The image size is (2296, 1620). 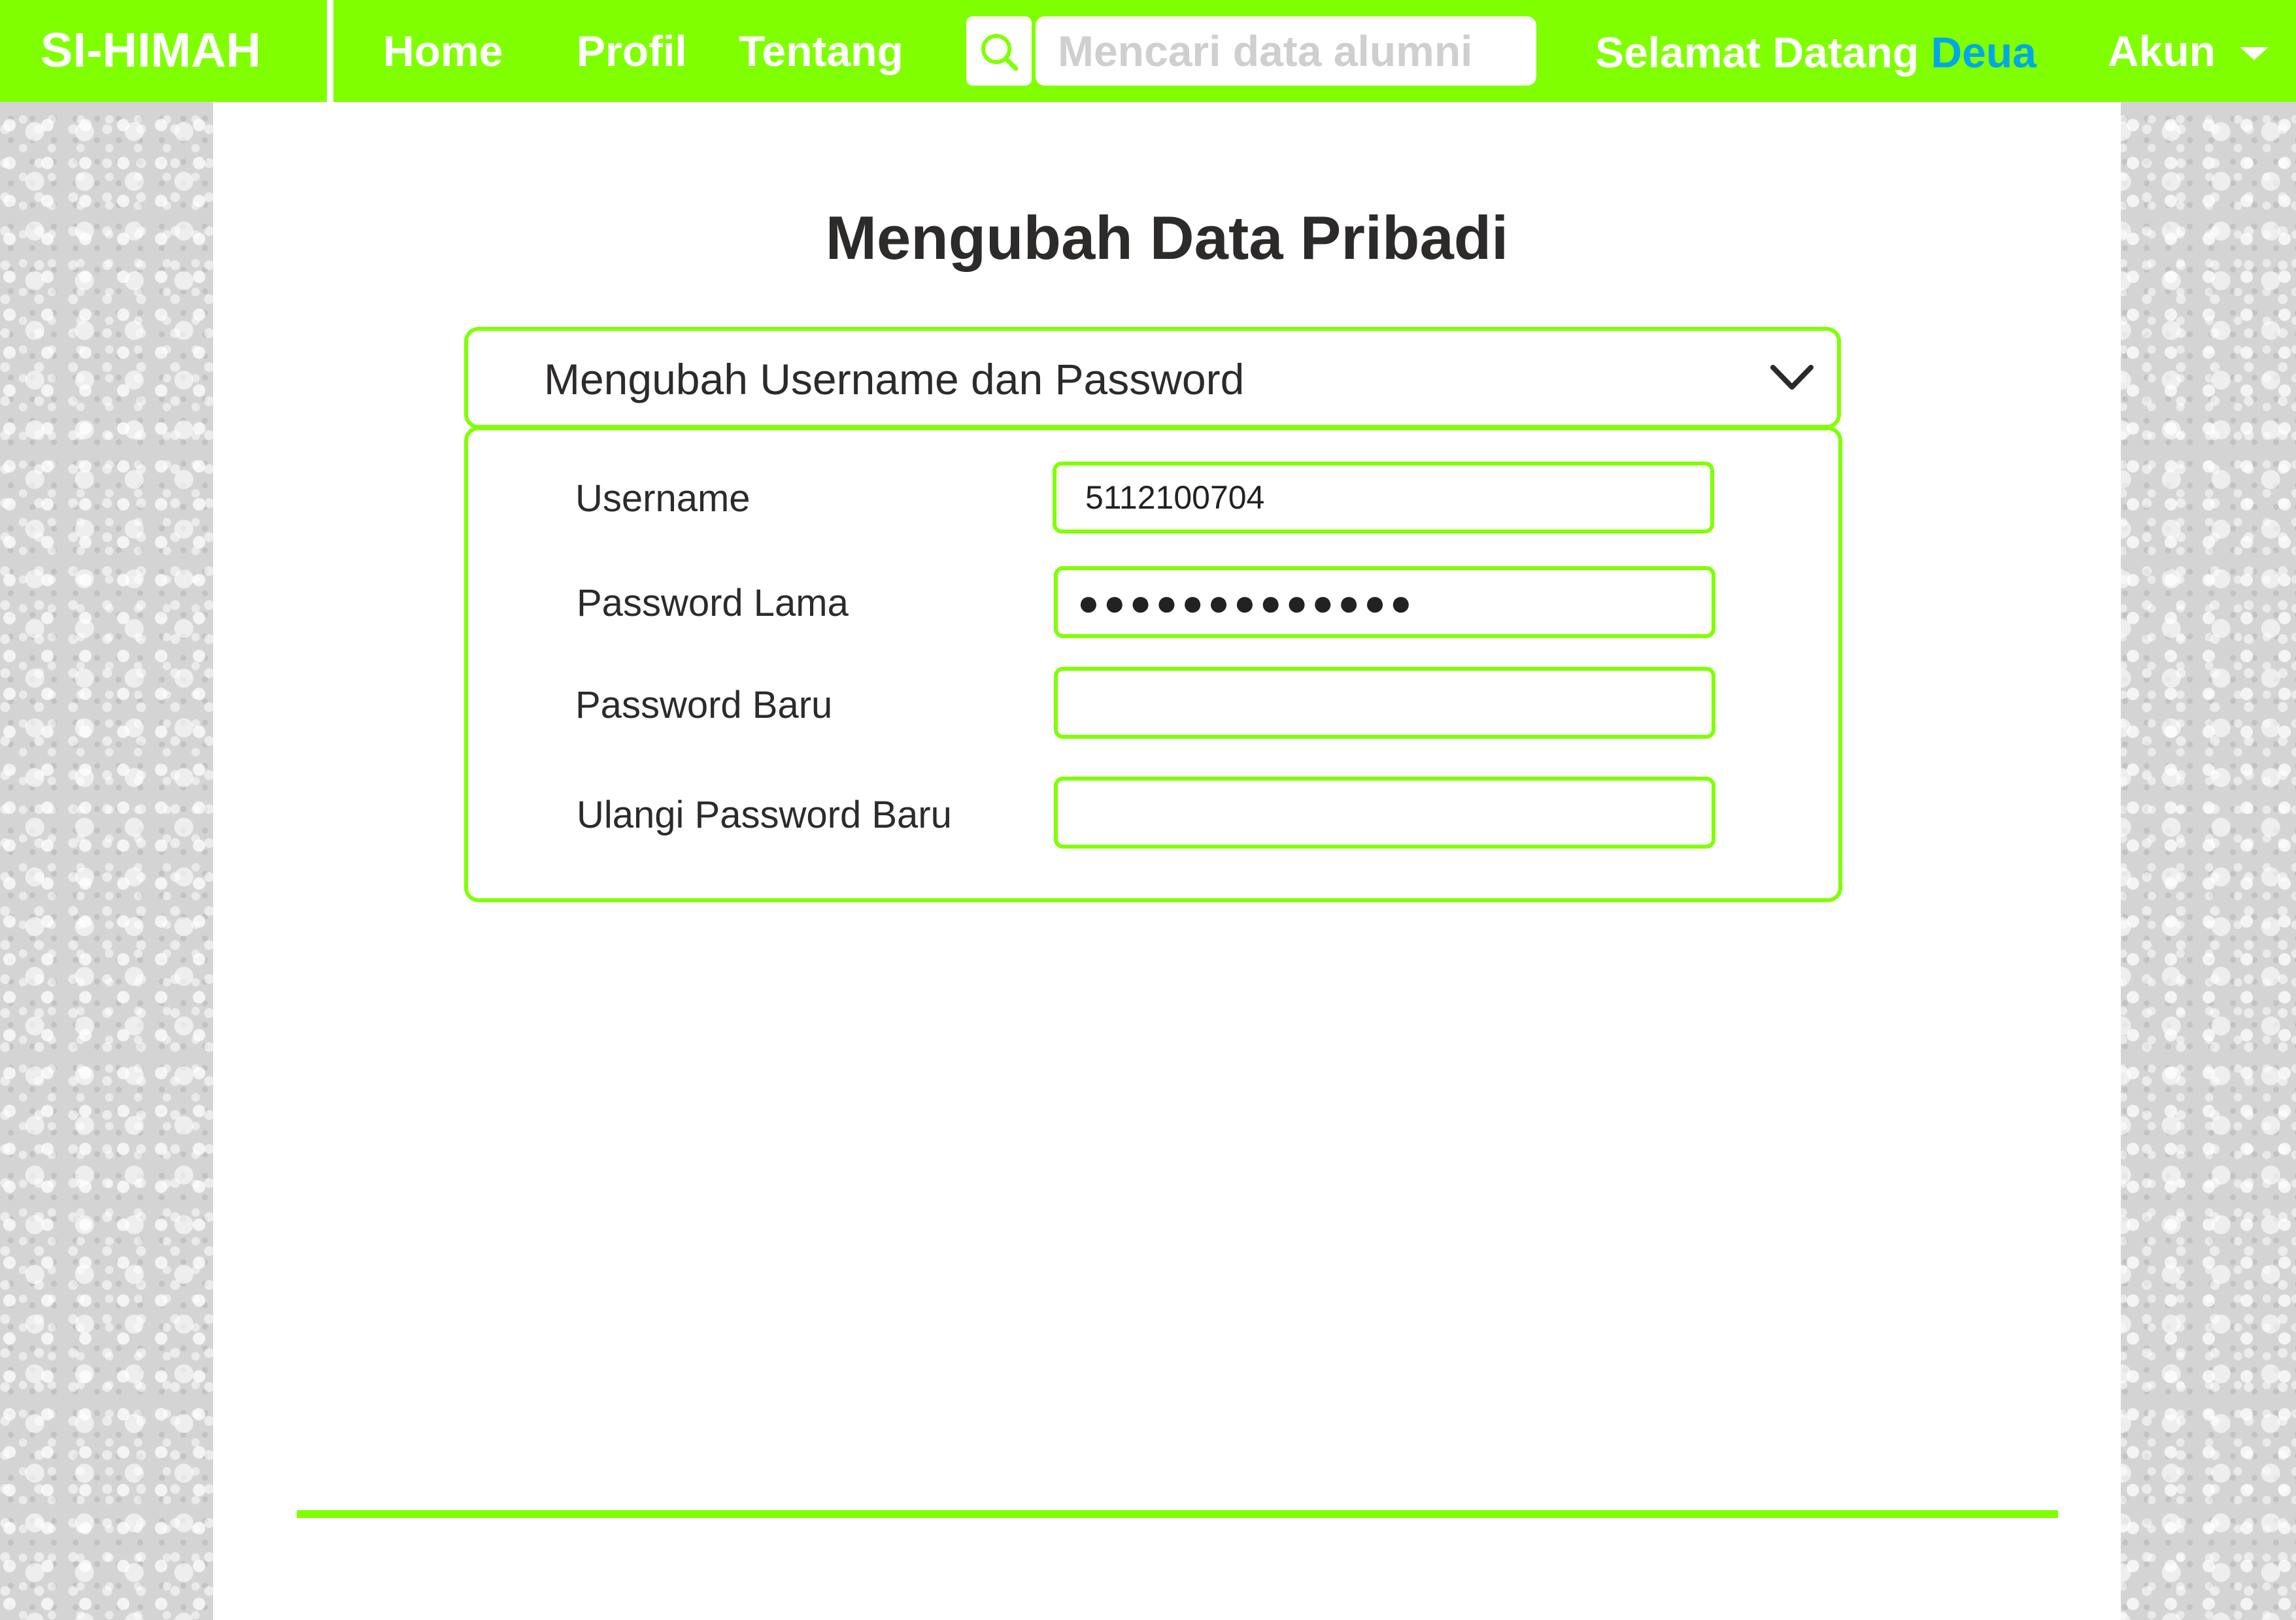 I want to click on username-label: Username, so click(x=663, y=499).